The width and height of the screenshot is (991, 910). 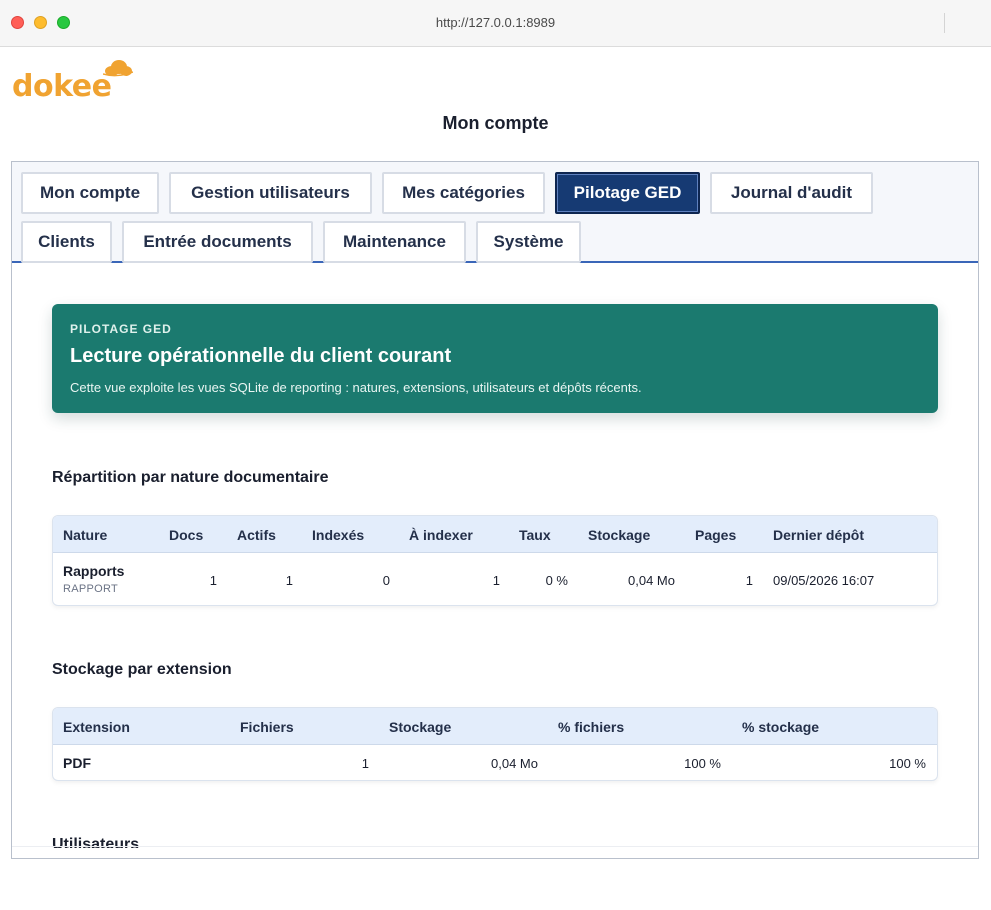 I want to click on column-header: % fichiers, so click(x=591, y=727).